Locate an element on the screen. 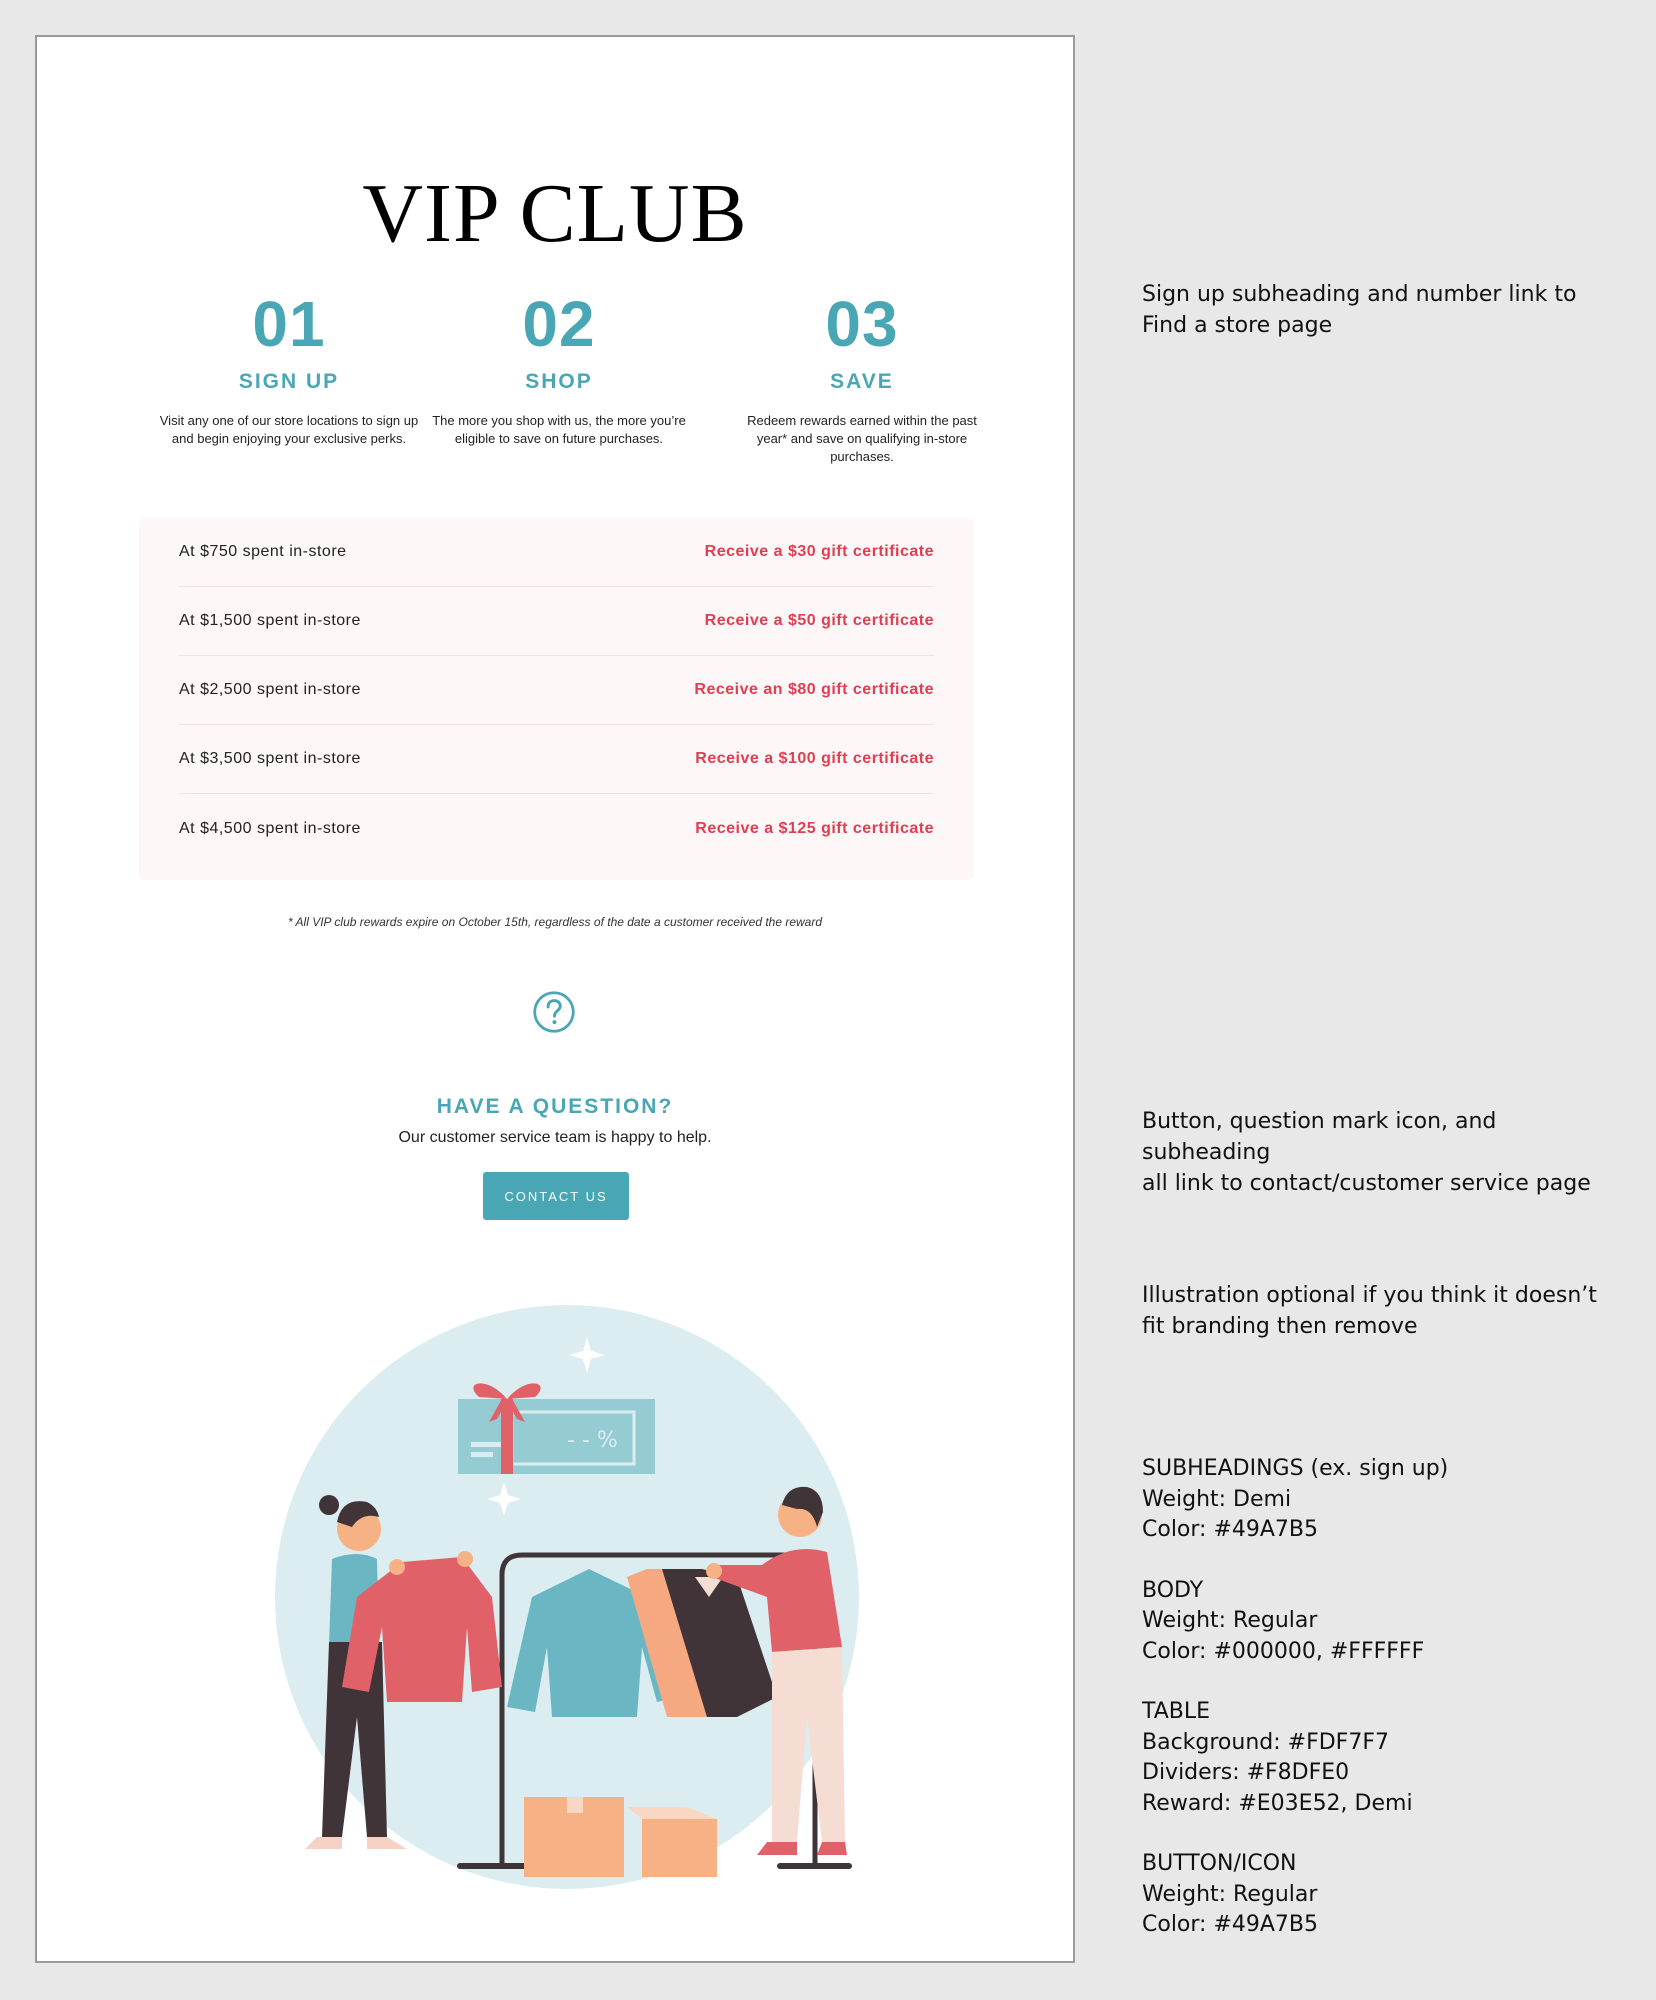 The image size is (1656, 2000). spec-line: Dividers: #F8DFE0 is located at coordinates (1246, 1772).